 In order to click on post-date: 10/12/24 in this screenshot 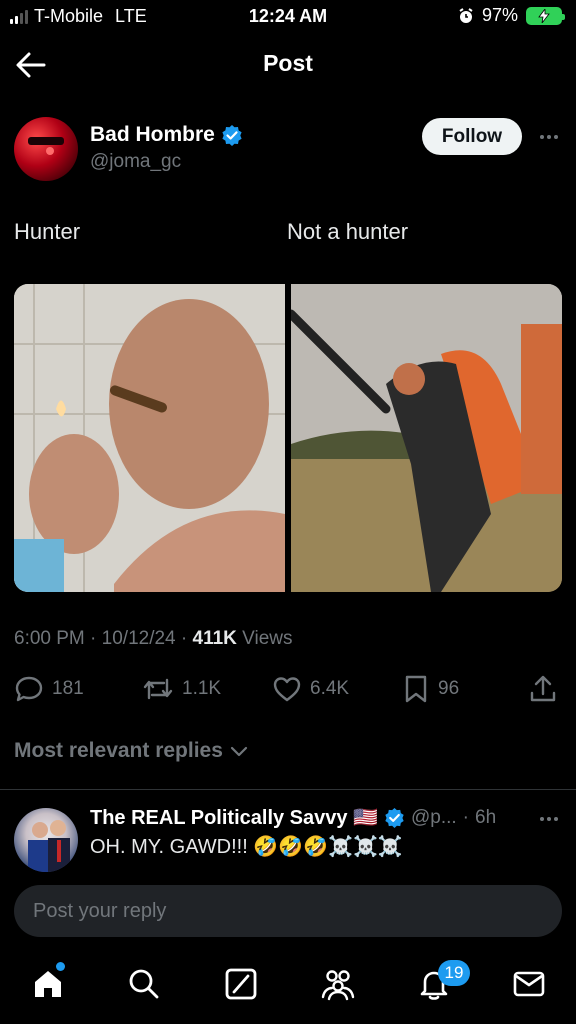, I will do `click(138, 638)`.